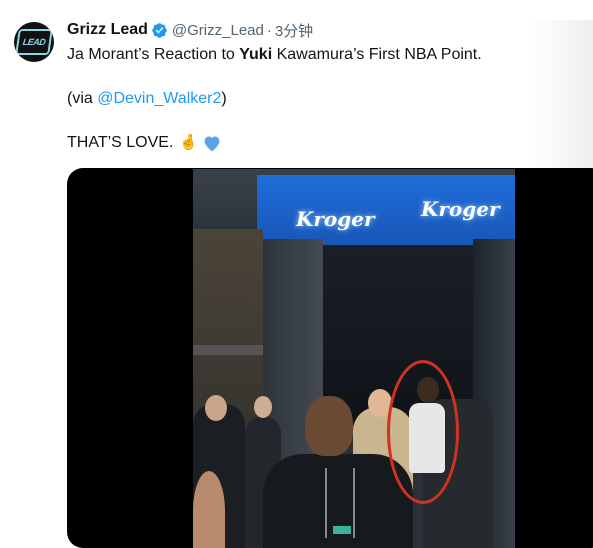 Image resolution: width=593 pixels, height=548 pixels. I want to click on text-segment: ), so click(224, 98).